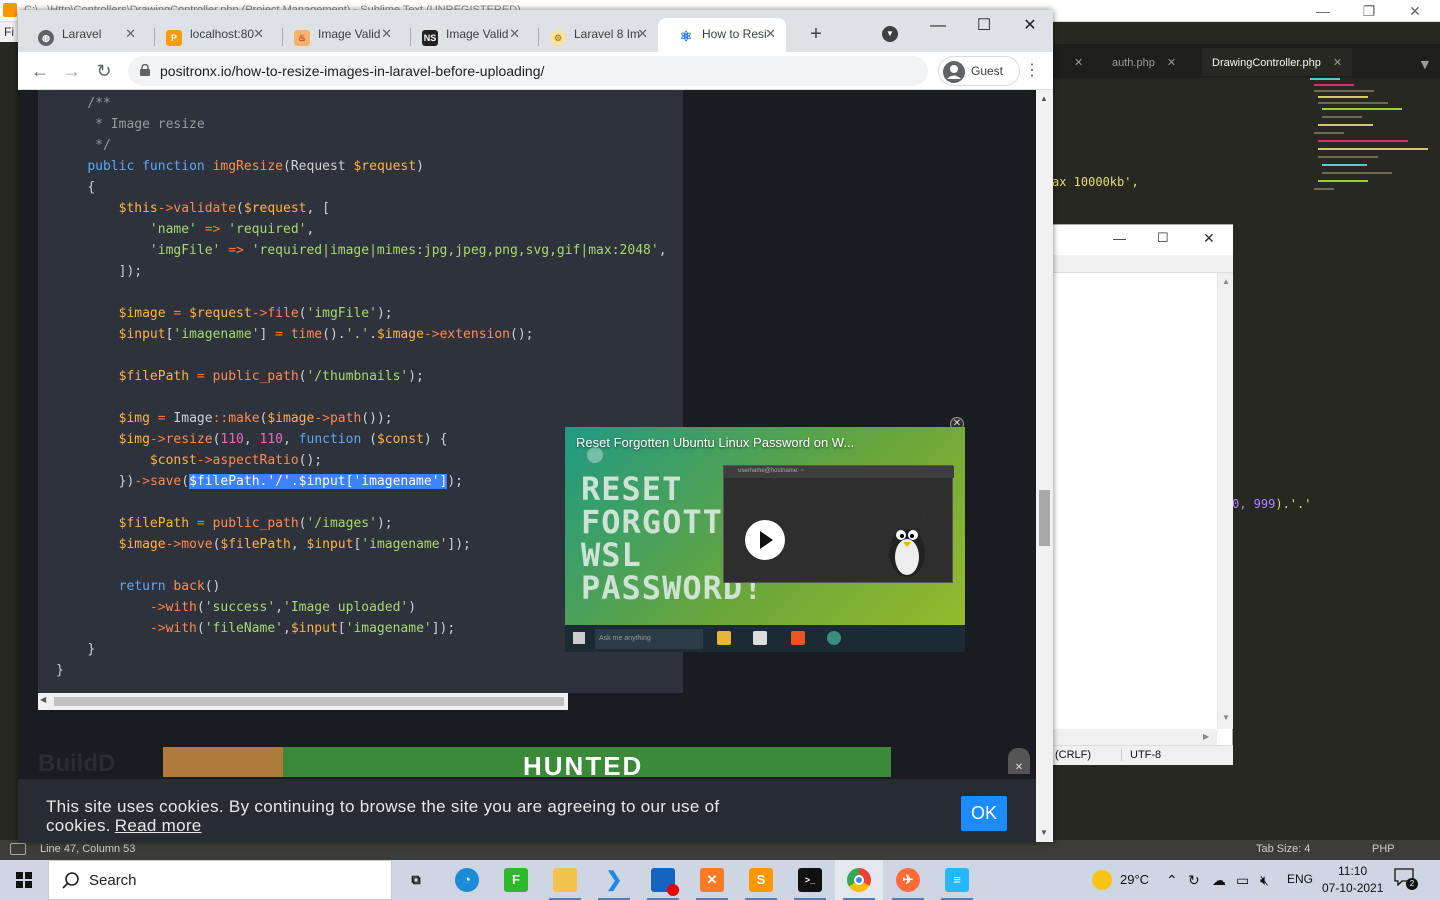 This screenshot has width=1440, height=900. What do you see at coordinates (1172, 880) in the screenshot?
I see `show-hidden-icons-chevron-icon: ⌃` at bounding box center [1172, 880].